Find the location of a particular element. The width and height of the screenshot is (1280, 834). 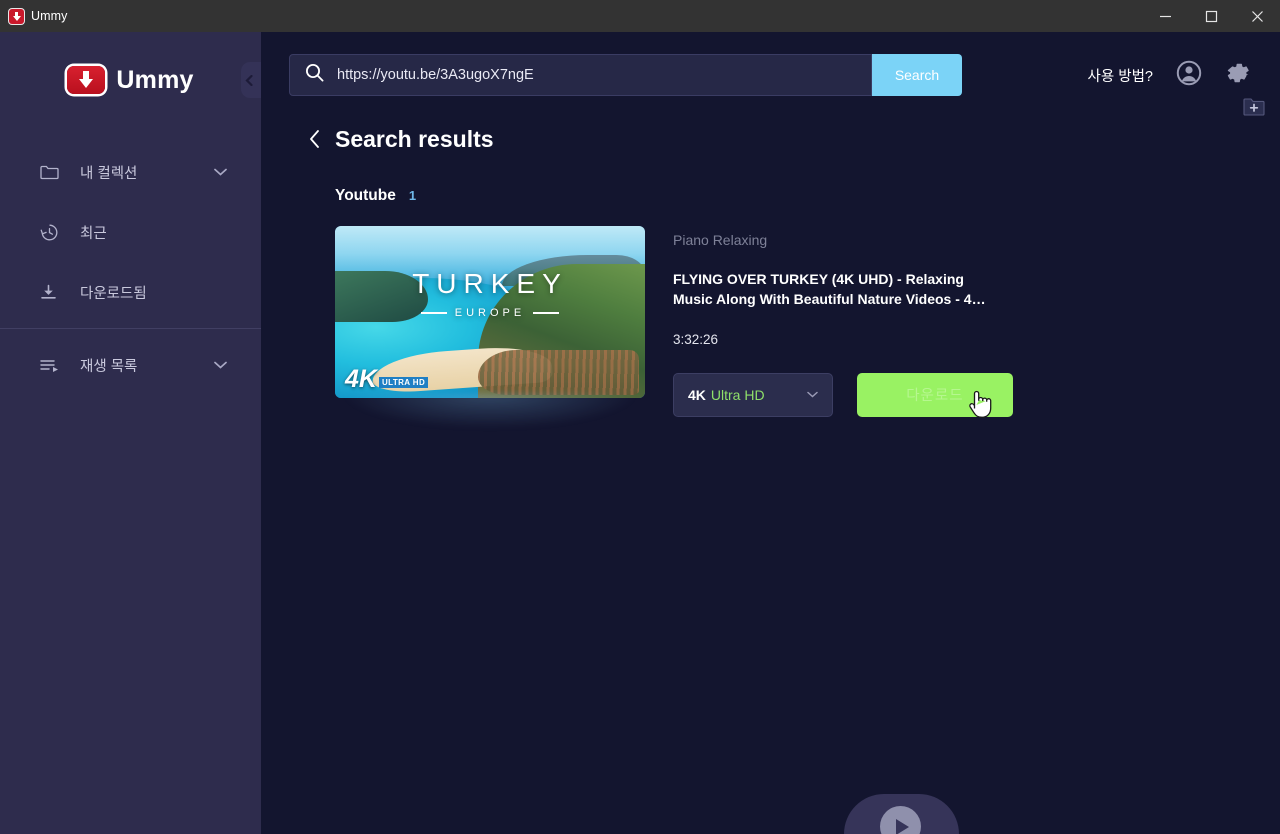

video-thumbnail: TURKEY EUROPE 4K ULTRA HD is located at coordinates (490, 312).